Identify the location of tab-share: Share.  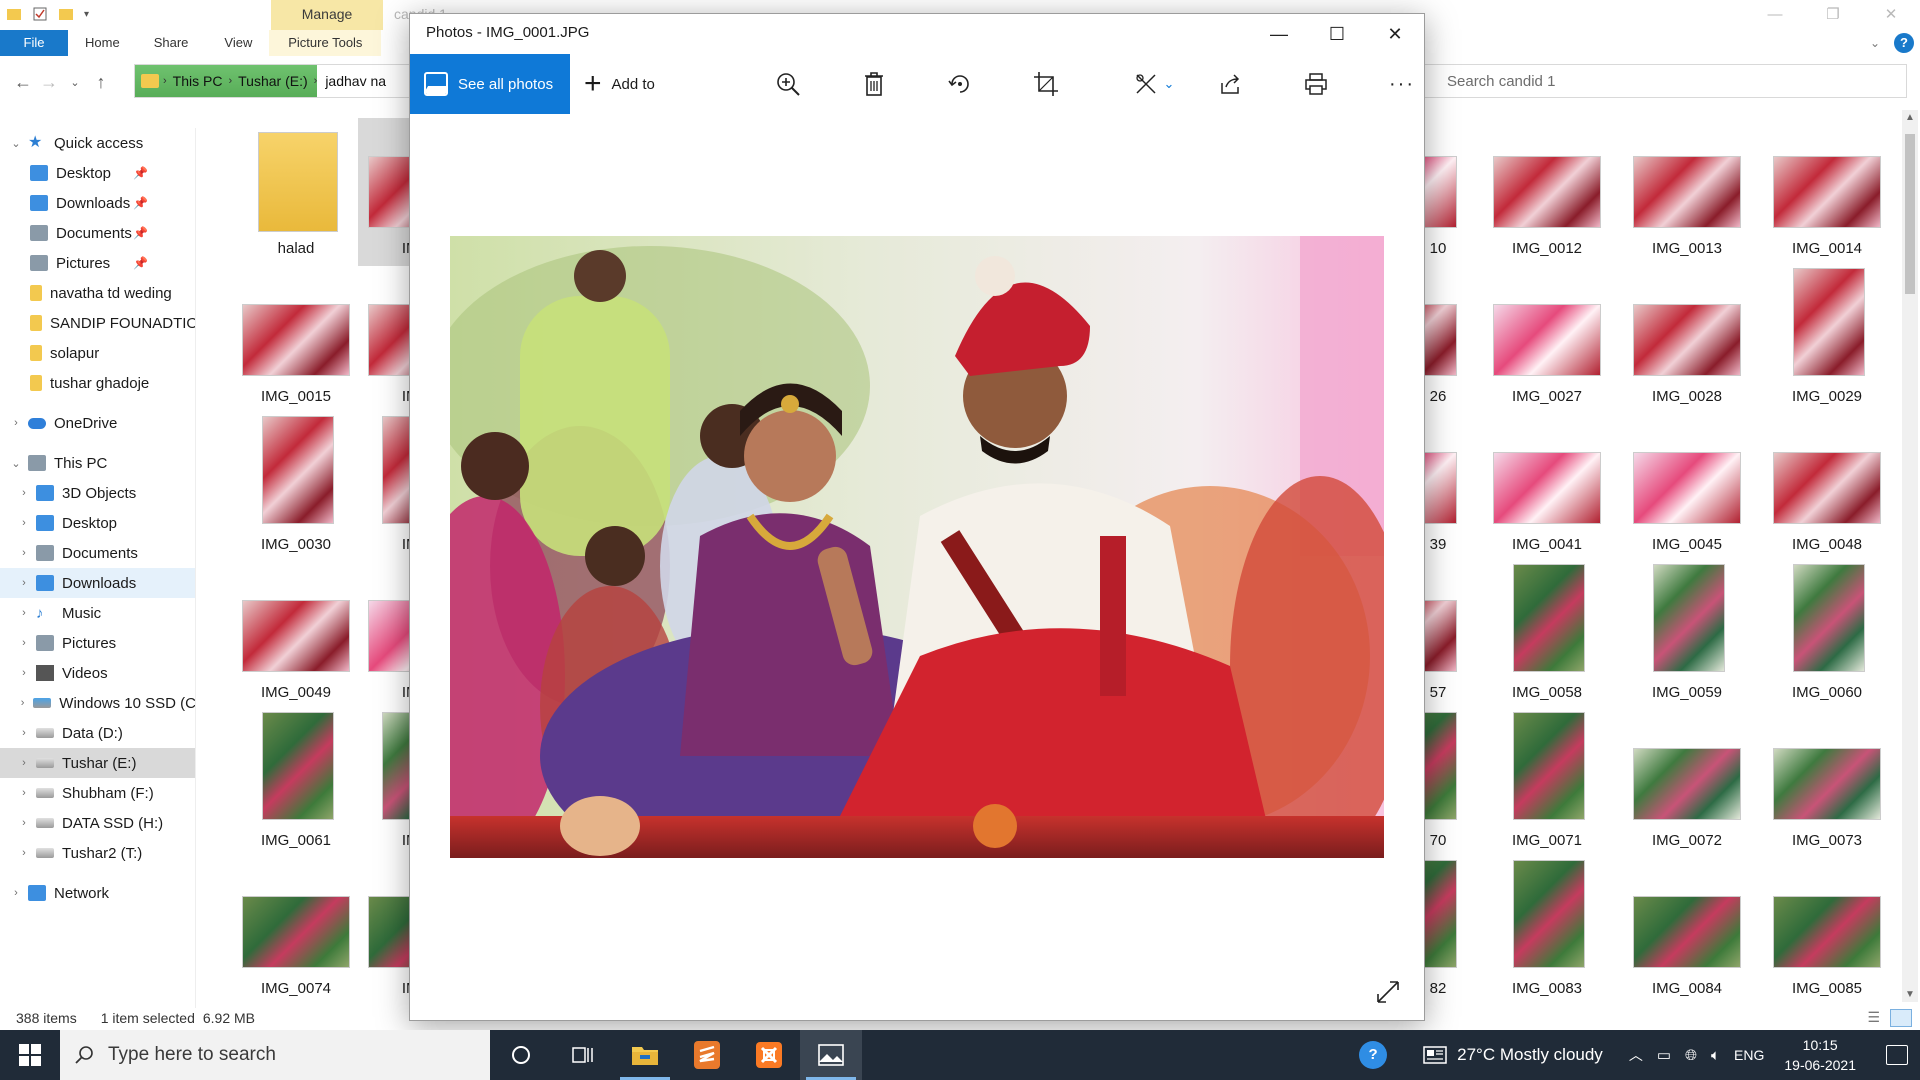
(171, 43).